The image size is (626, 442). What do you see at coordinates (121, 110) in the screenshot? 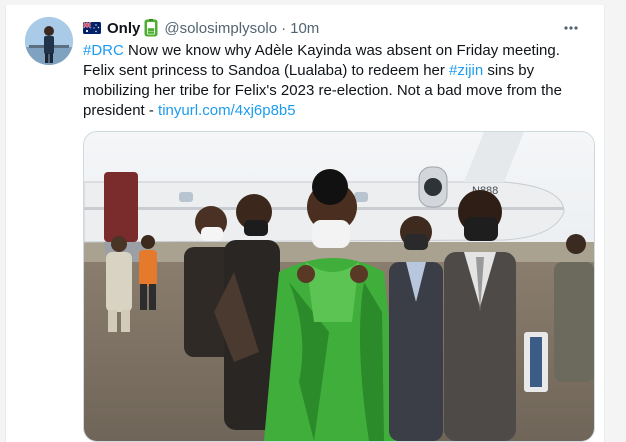
I see `tweet-text-segment: president -` at bounding box center [121, 110].